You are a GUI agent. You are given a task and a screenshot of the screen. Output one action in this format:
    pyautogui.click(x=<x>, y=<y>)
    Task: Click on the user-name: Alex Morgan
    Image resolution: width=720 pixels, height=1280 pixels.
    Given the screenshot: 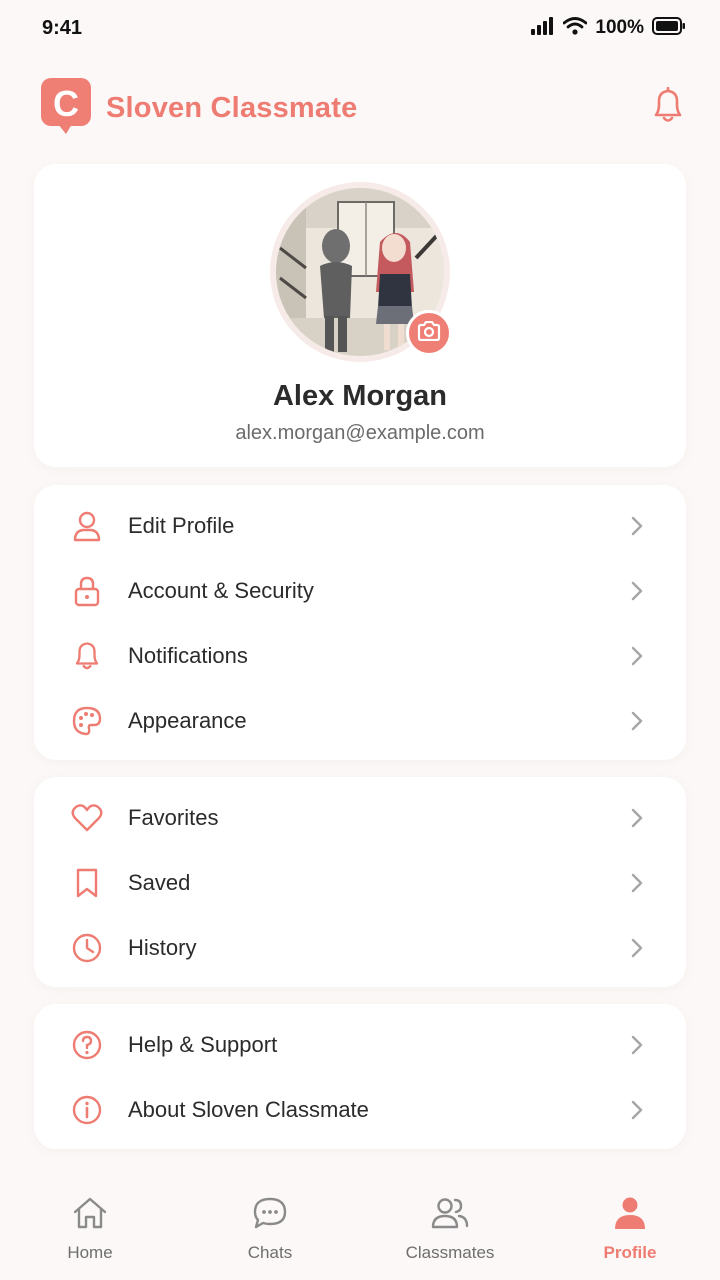 What is the action you would take?
    pyautogui.click(x=360, y=396)
    